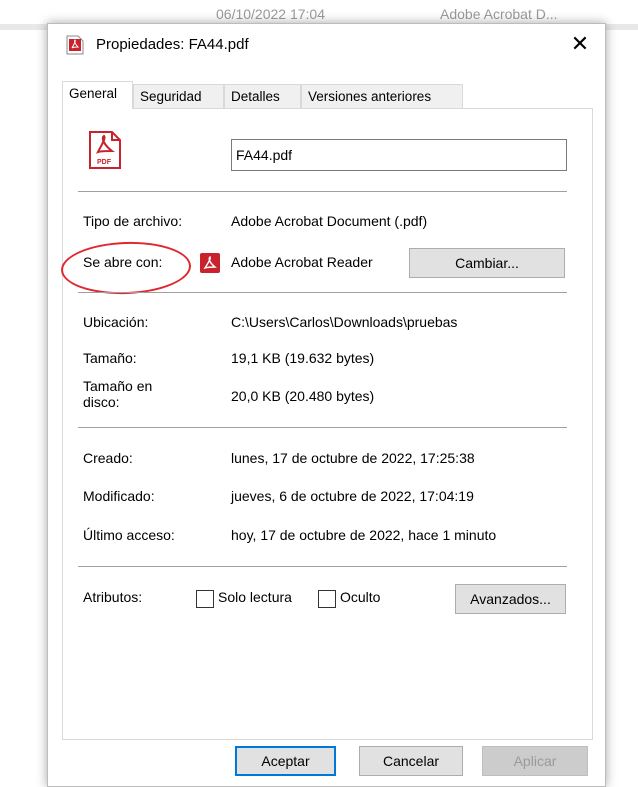 This screenshot has height=787, width=638. What do you see at coordinates (123, 262) in the screenshot?
I see `abre-label: Se abre con:` at bounding box center [123, 262].